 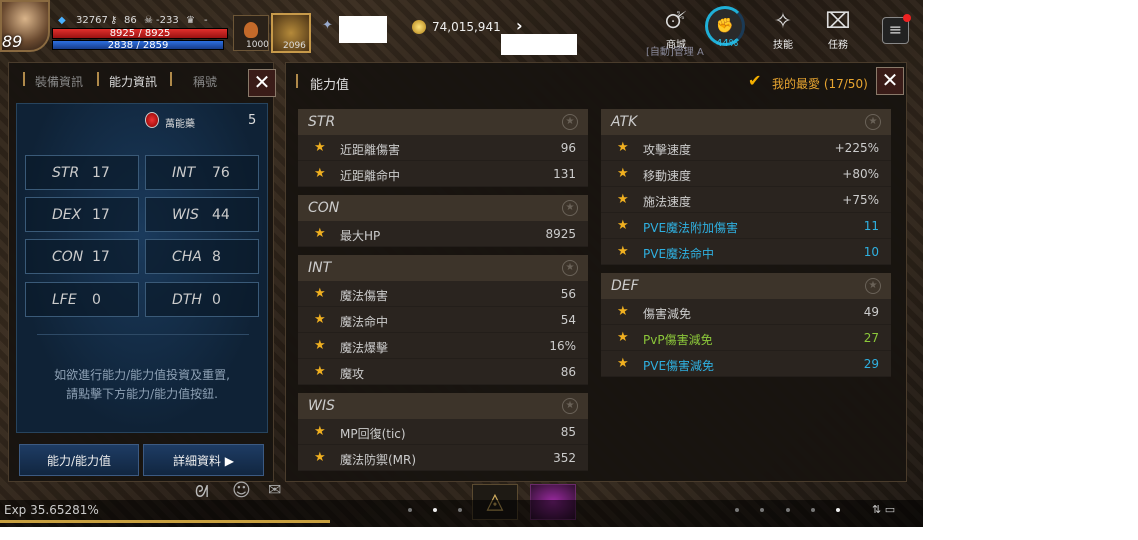 What do you see at coordinates (140, 33) in the screenshot?
I see `hp-bar: 8925 / 8925` at bounding box center [140, 33].